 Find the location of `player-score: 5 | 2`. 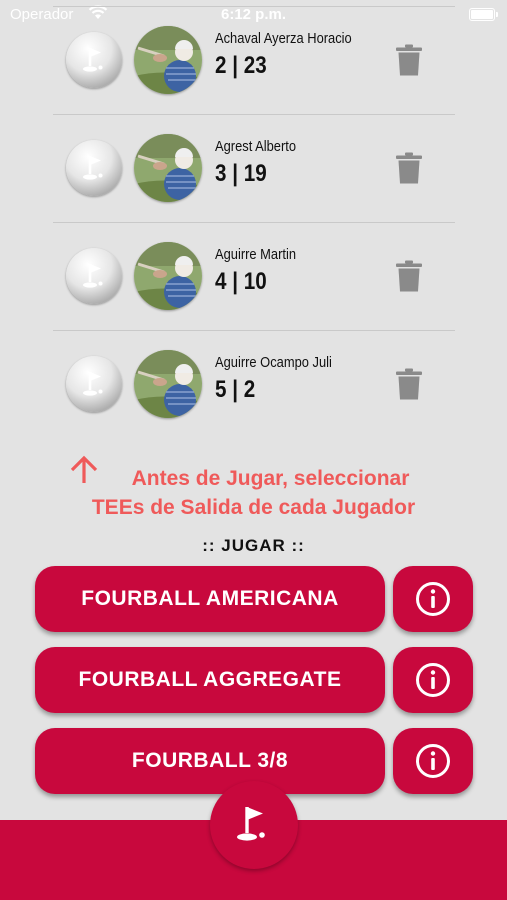

player-score: 5 | 2 is located at coordinates (235, 389).